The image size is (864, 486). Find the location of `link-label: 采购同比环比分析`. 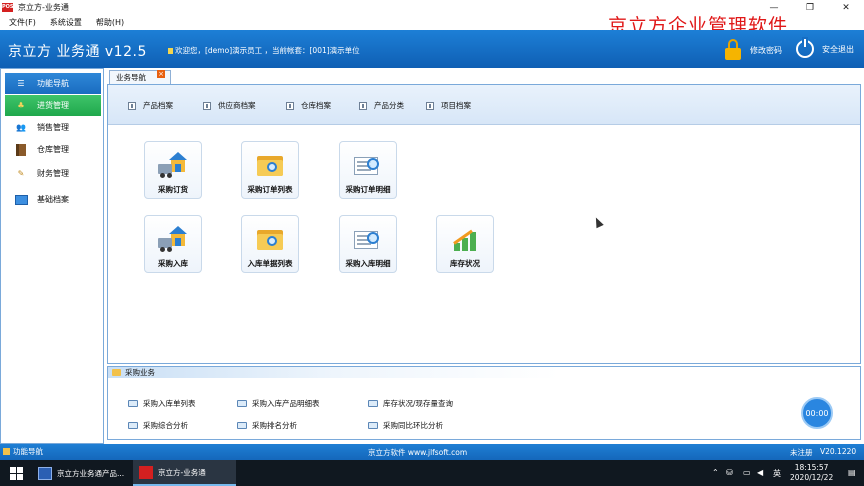

link-label: 采购同比环比分析 is located at coordinates (413, 425).